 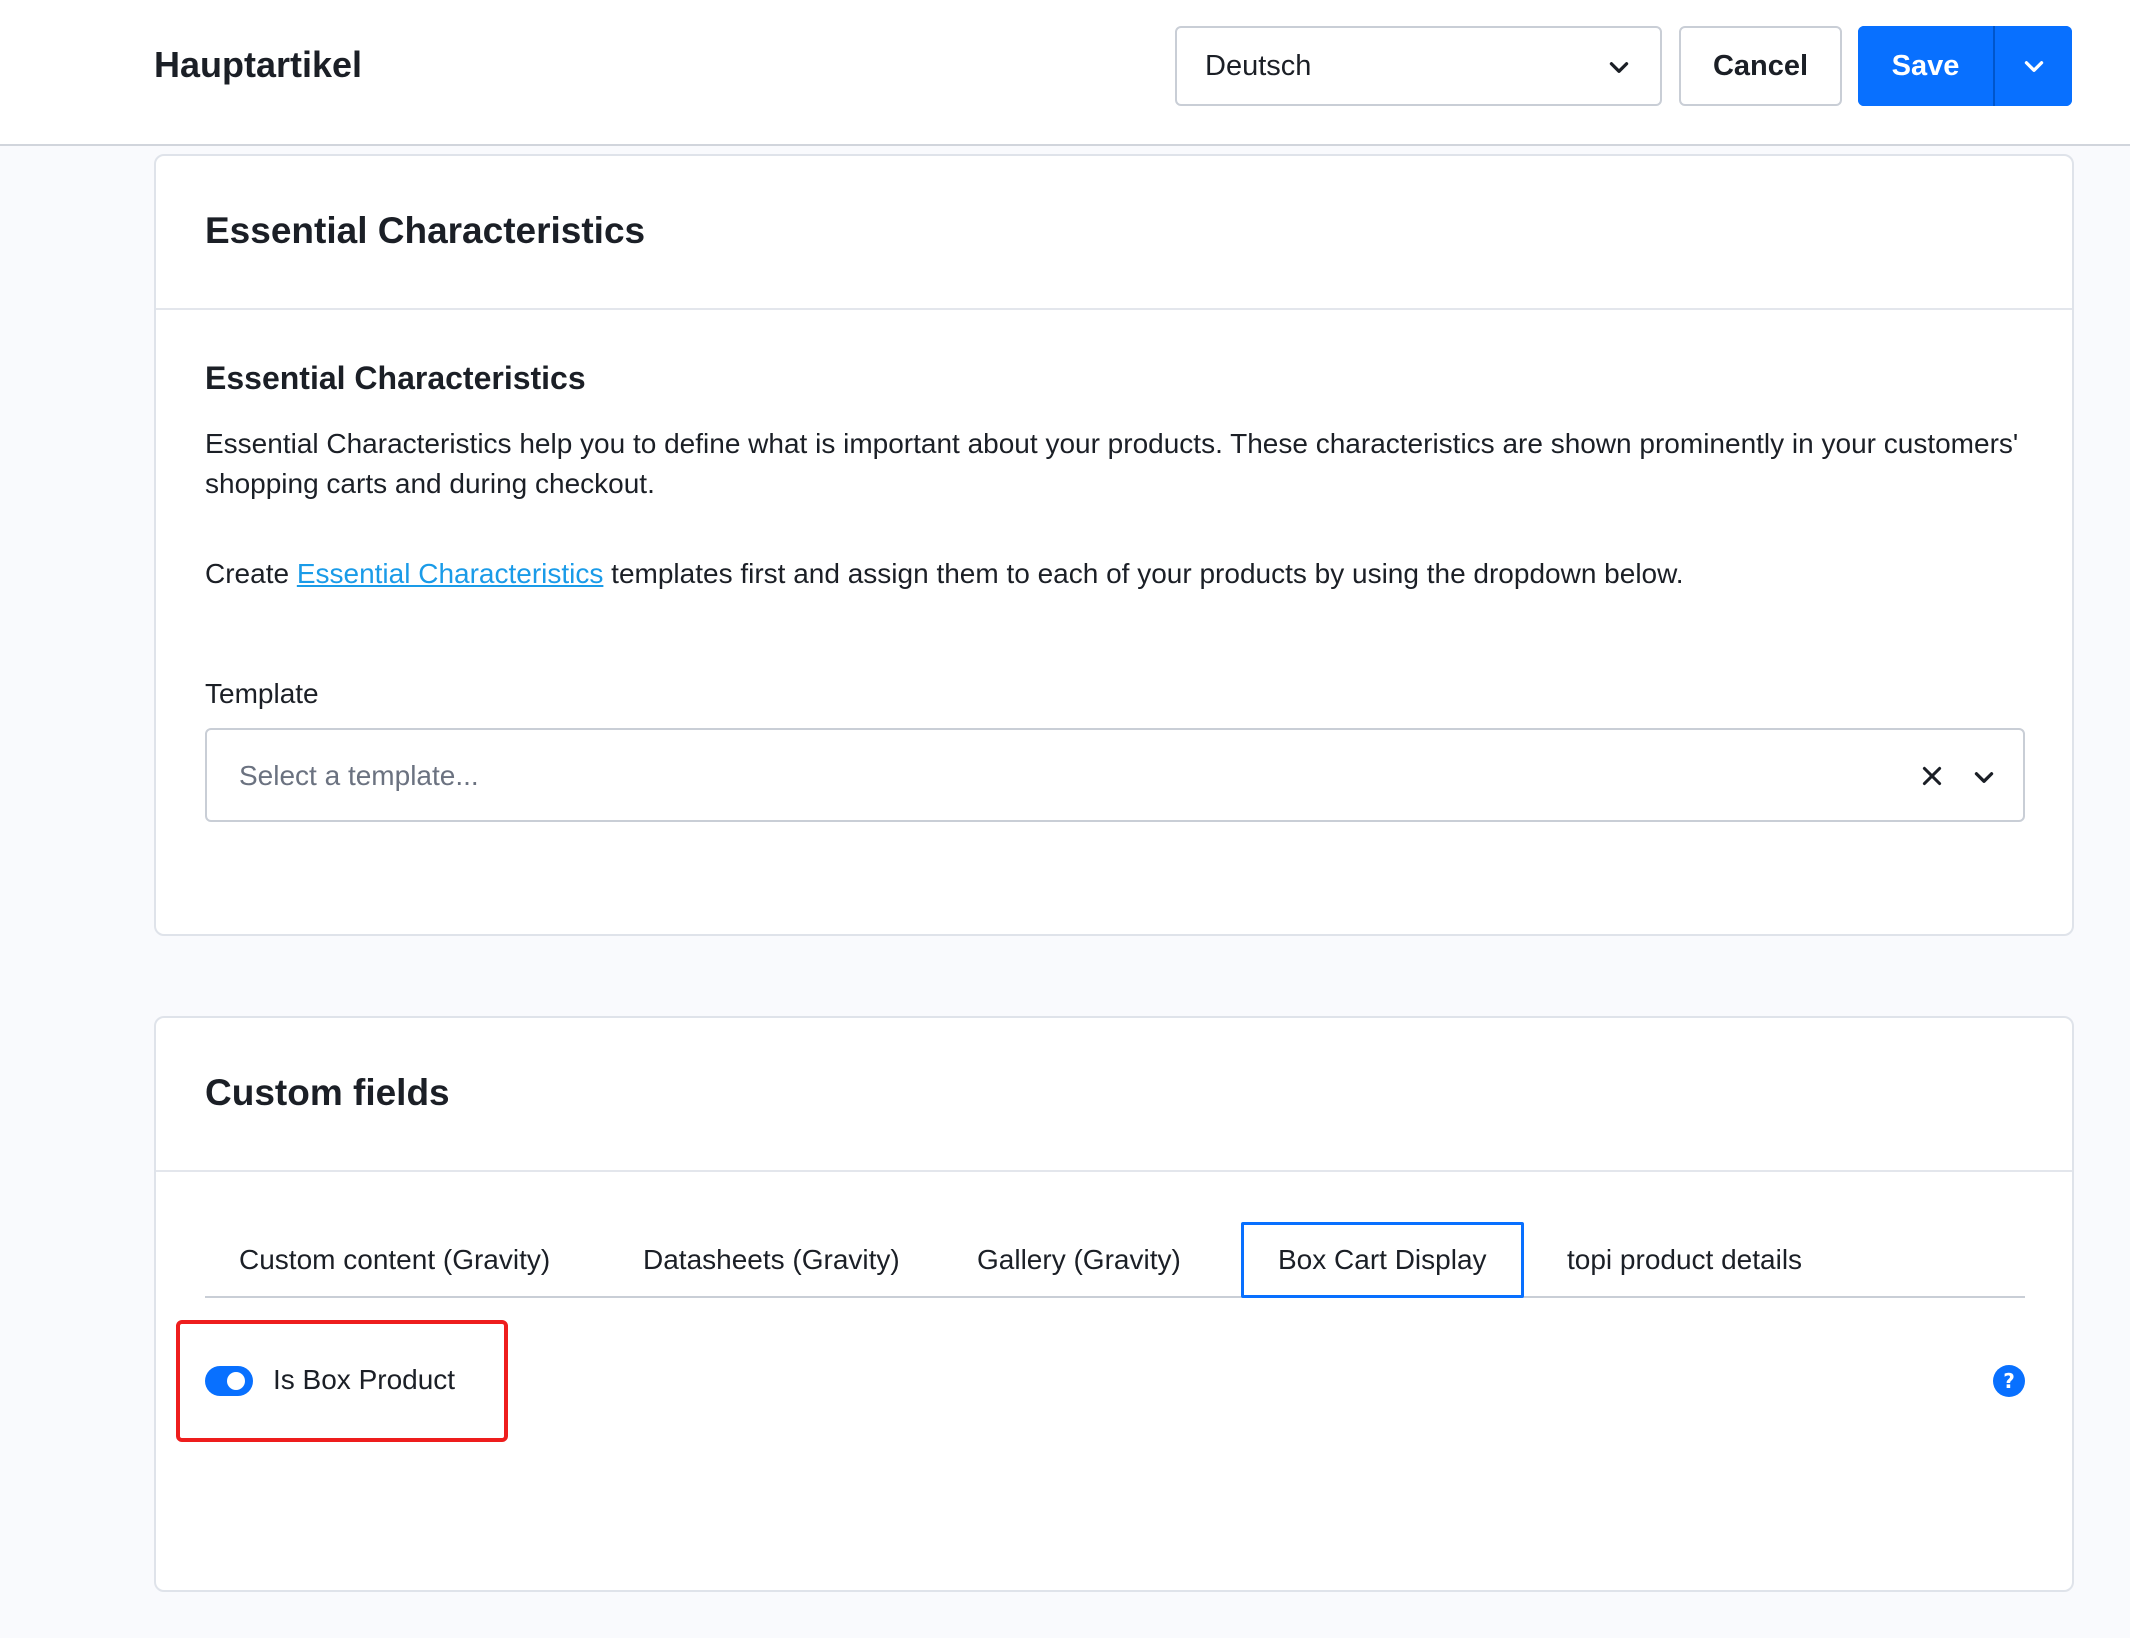 I want to click on template-label: Template, so click(x=262, y=693).